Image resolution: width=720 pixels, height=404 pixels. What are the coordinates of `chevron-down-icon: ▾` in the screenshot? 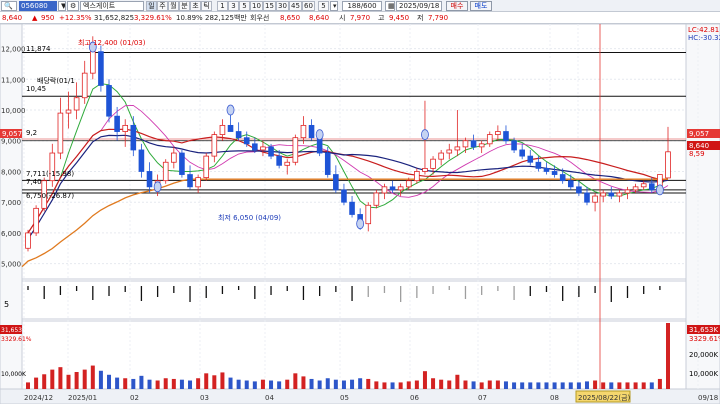 It's located at (334, 6).